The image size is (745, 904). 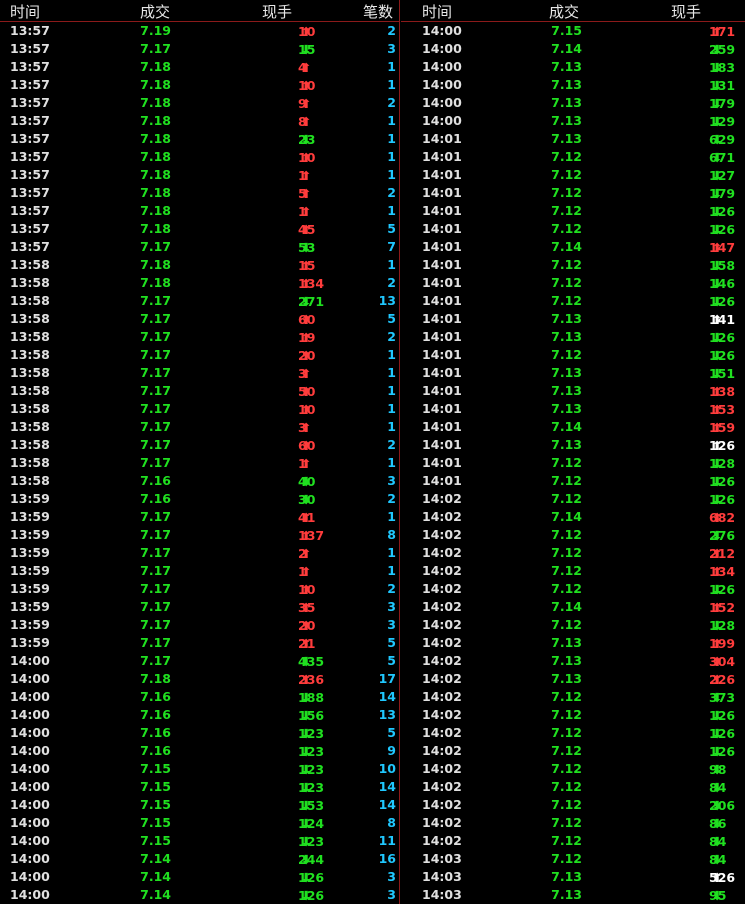 What do you see at coordinates (155, 714) in the screenshot?
I see `tick-price: 7.16` at bounding box center [155, 714].